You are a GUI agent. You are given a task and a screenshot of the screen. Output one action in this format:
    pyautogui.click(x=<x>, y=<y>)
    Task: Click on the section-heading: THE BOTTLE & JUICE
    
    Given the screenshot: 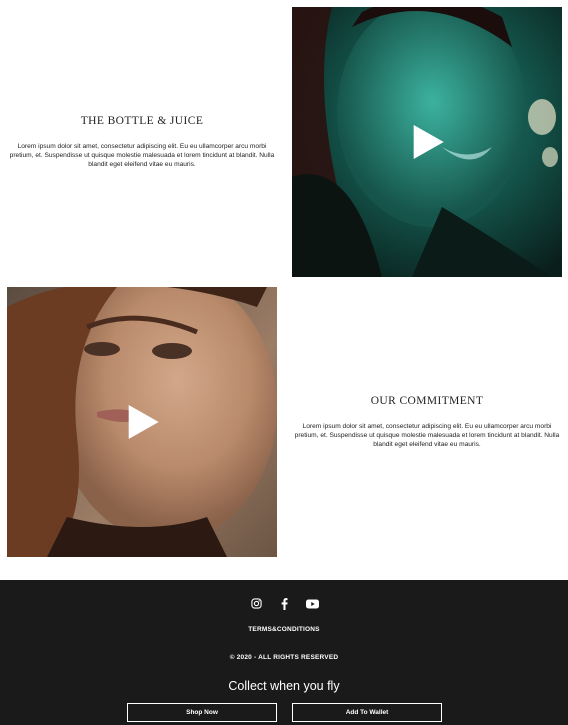 What is the action you would take?
    pyautogui.click(x=142, y=120)
    